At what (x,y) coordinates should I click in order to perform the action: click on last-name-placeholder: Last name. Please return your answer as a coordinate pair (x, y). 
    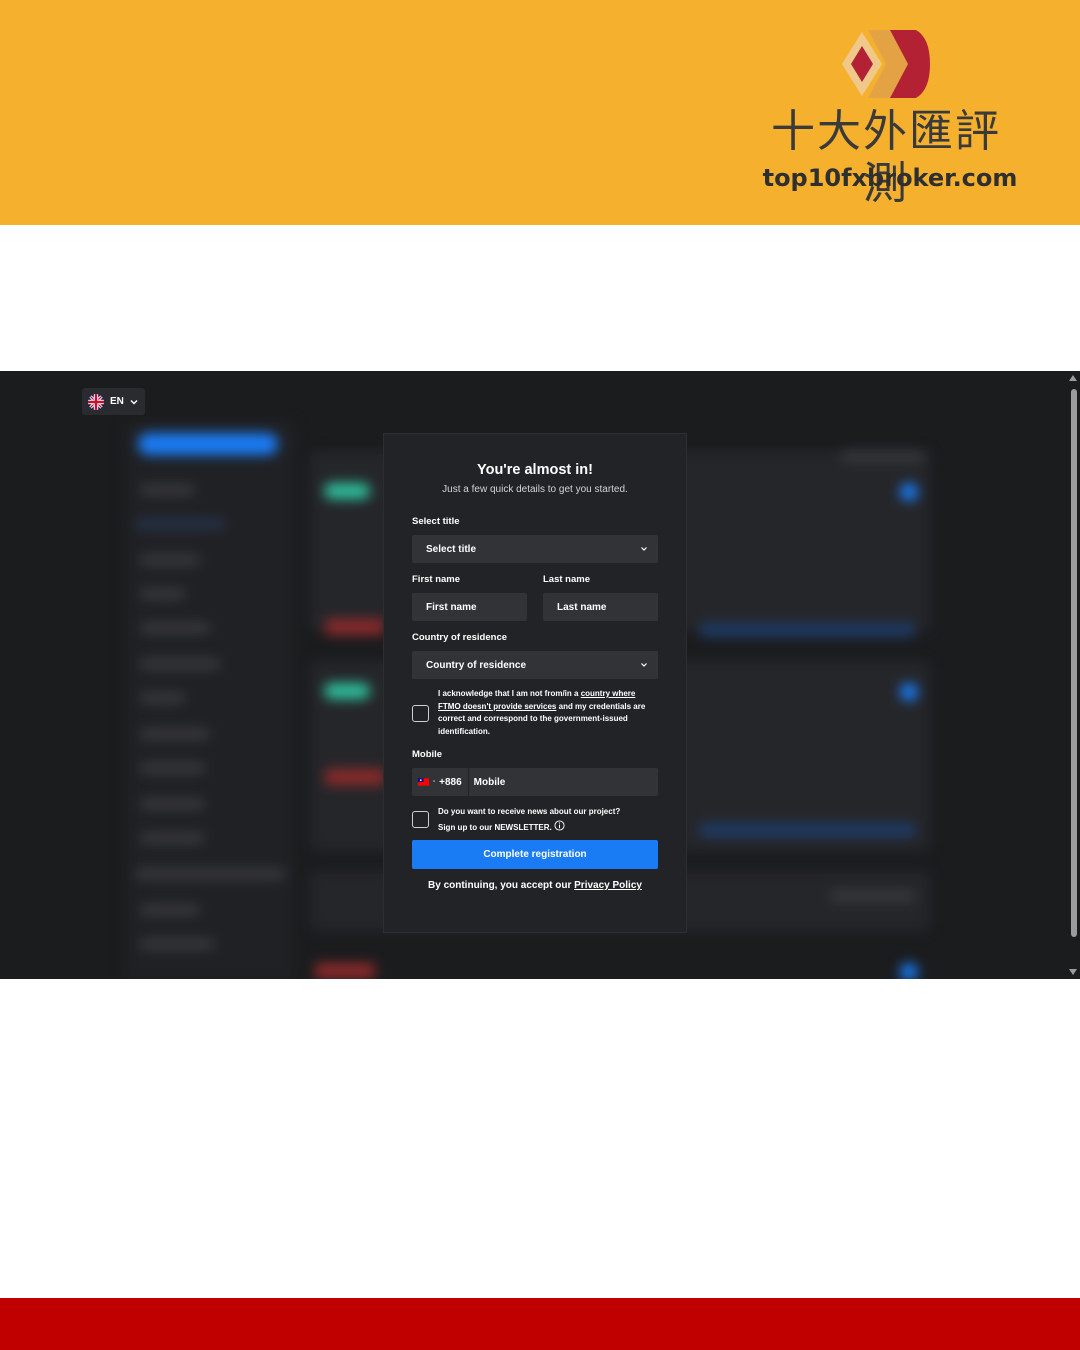
    Looking at the image, I should click on (582, 607).